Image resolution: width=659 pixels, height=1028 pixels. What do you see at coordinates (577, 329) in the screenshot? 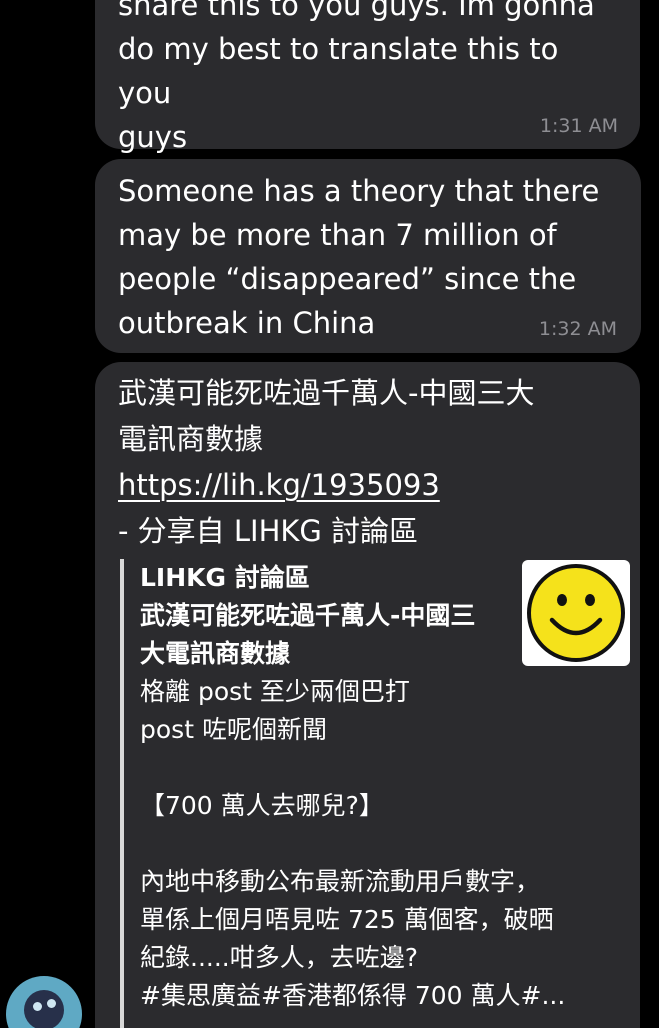
I see `message-timestamp: 1:32 AM` at bounding box center [577, 329].